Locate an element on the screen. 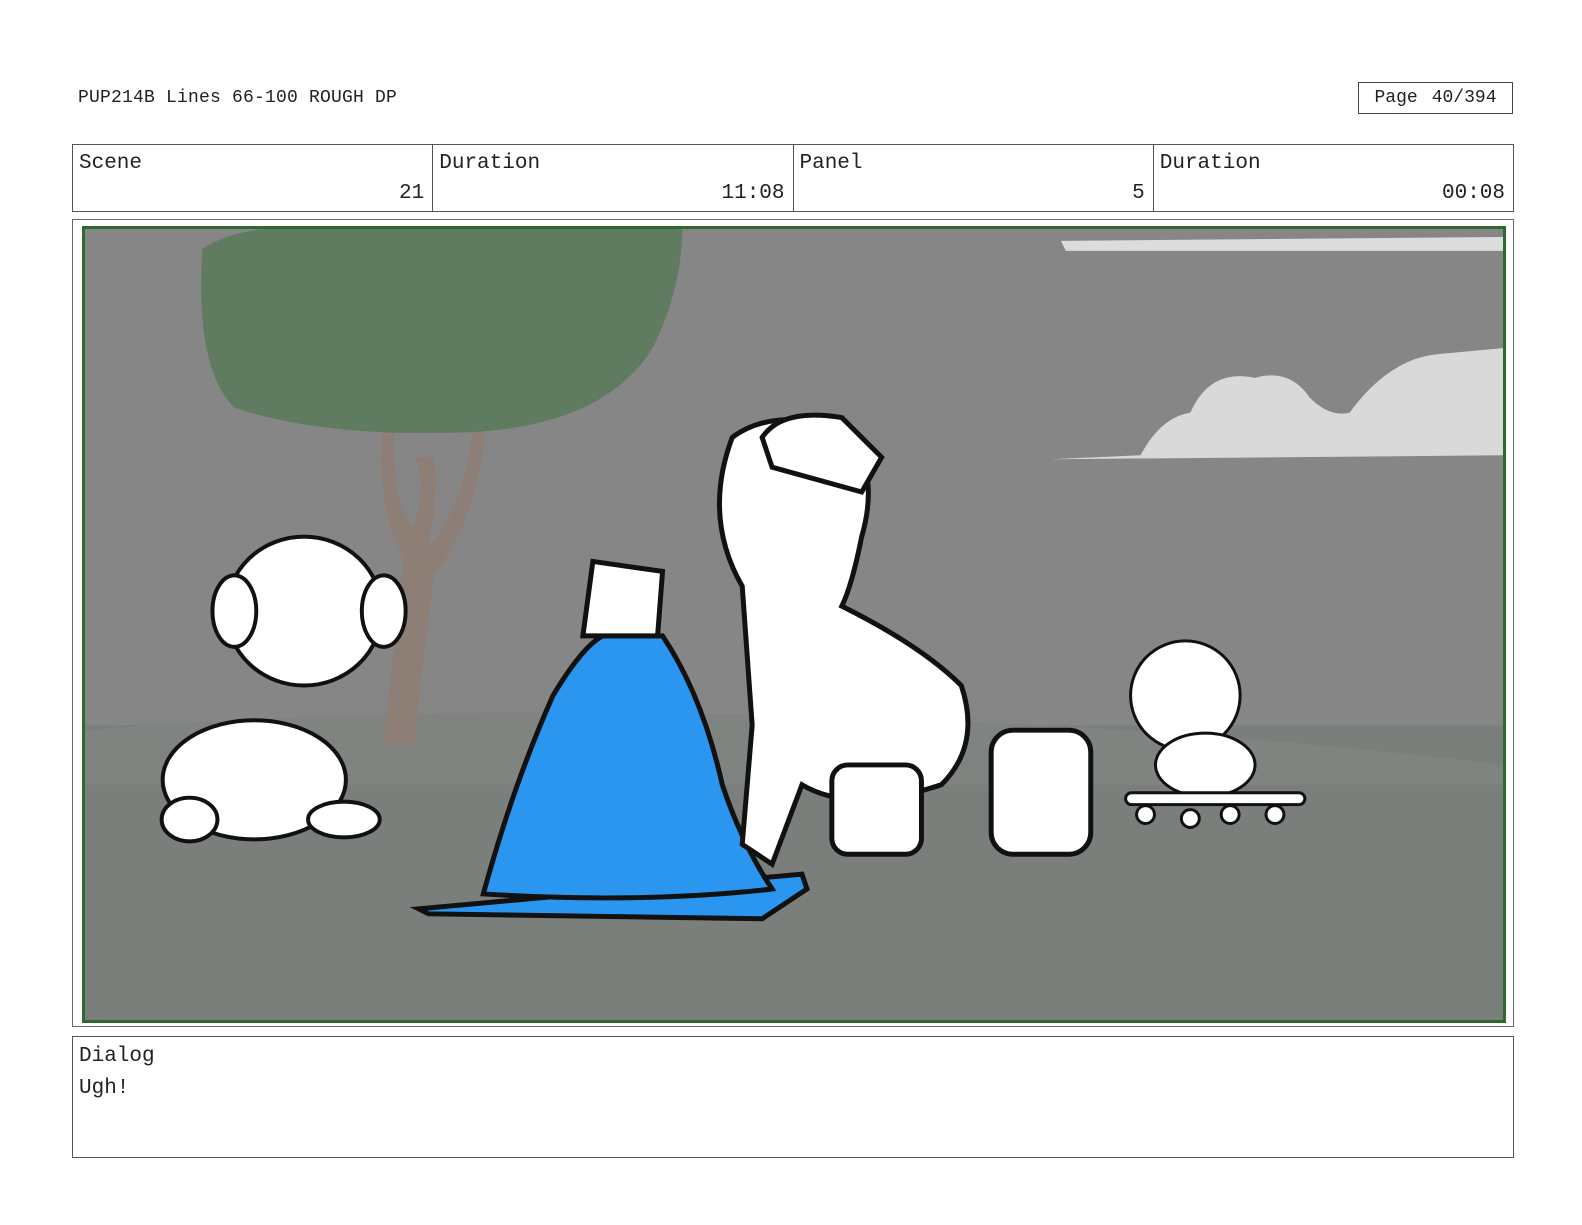  scene-cell: Scene 21 is located at coordinates (253, 178).